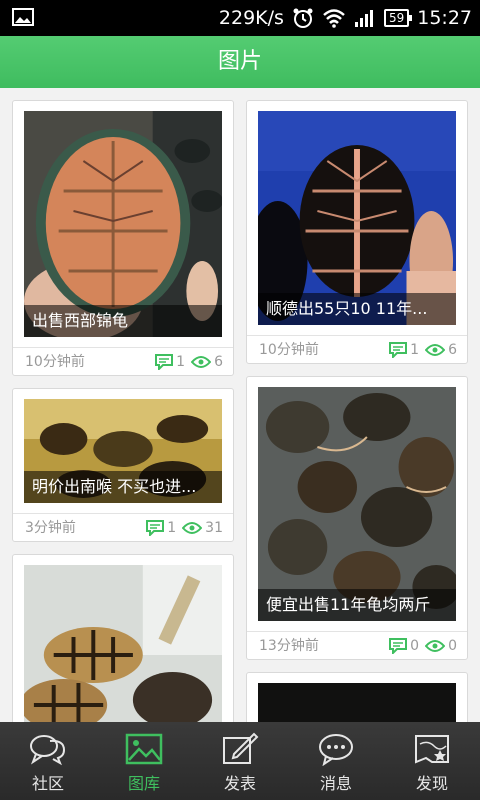 This screenshot has width=480, height=800. What do you see at coordinates (289, 646) in the screenshot?
I see `post-time: 13分钟前` at bounding box center [289, 646].